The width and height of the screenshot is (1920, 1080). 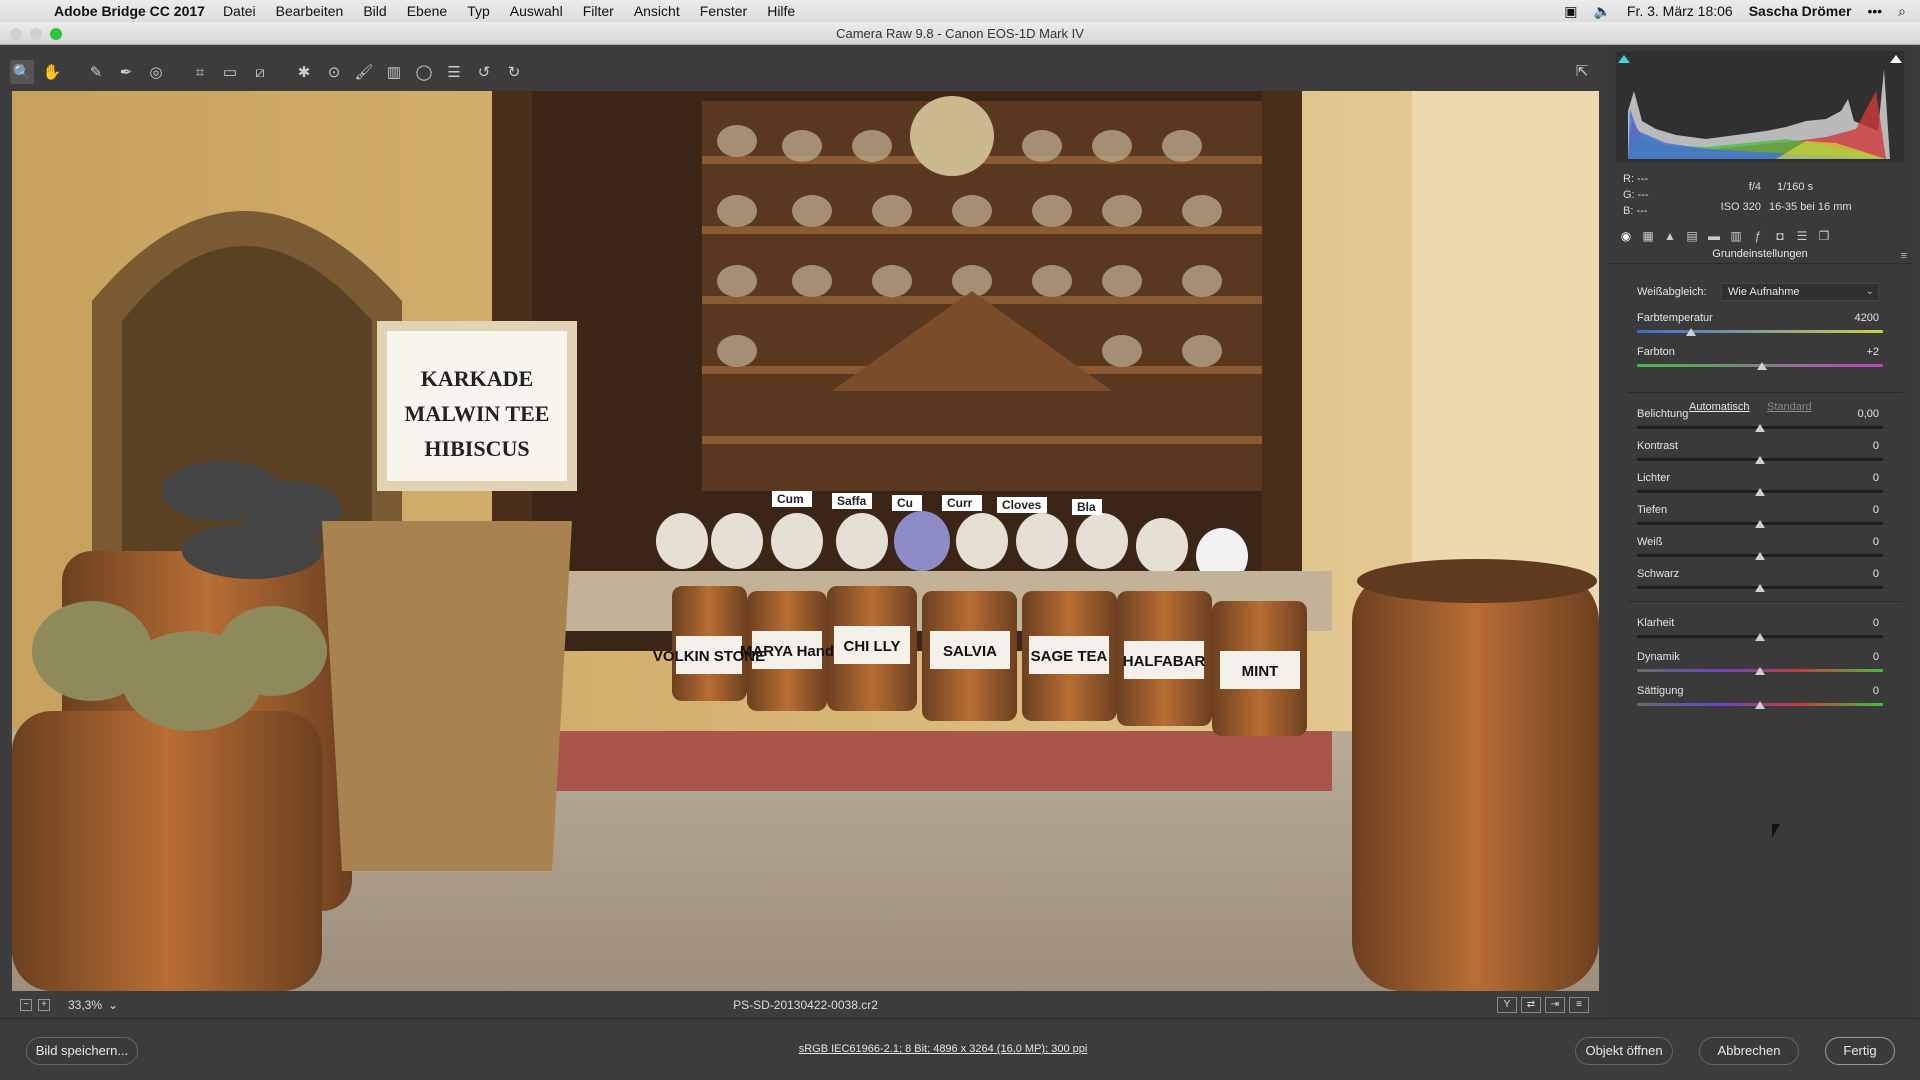 What do you see at coordinates (260, 72) in the screenshot?
I see `transform-tool-icon: ⧄` at bounding box center [260, 72].